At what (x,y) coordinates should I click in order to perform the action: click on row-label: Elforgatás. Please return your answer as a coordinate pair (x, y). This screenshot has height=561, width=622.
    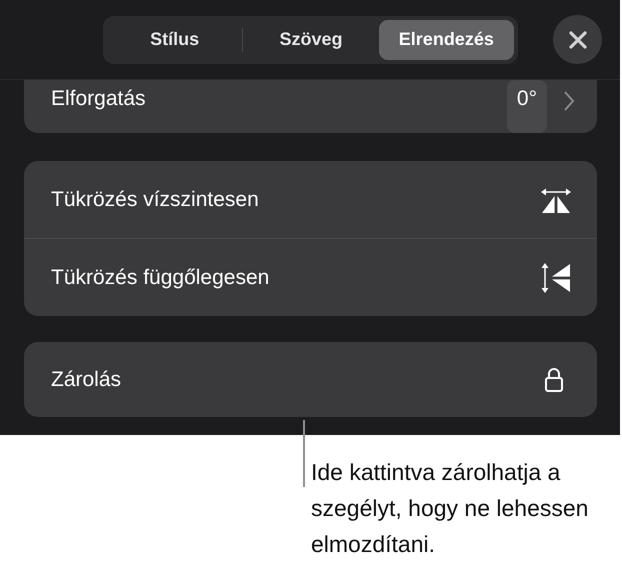
    Looking at the image, I should click on (99, 98).